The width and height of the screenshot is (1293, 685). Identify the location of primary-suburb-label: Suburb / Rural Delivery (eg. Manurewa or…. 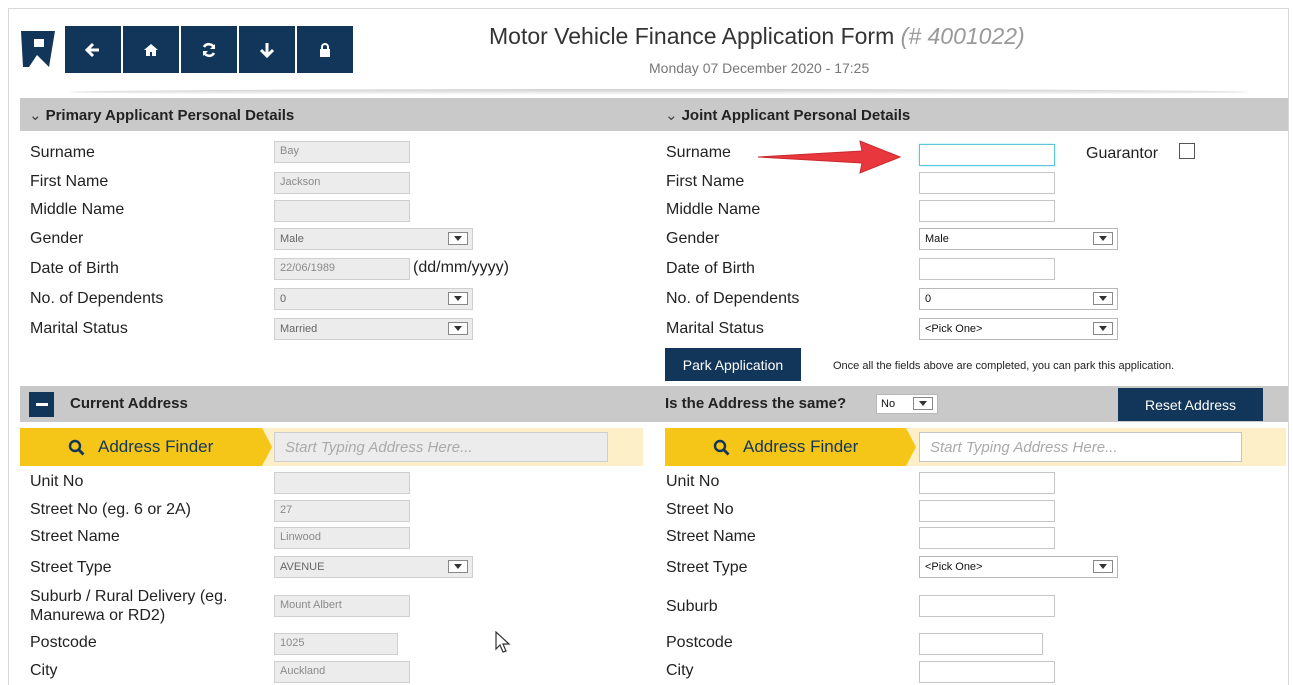
(129, 606).